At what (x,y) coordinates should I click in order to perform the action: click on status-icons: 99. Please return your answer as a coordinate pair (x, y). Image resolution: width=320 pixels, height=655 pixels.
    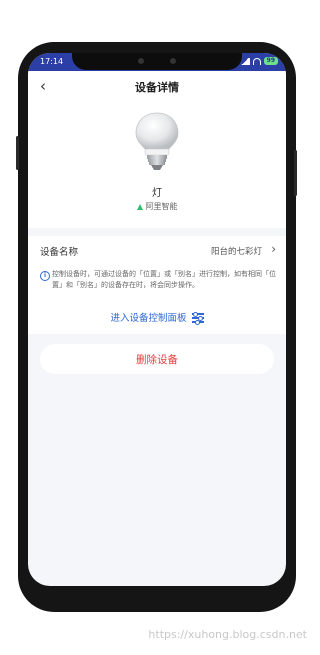
    Looking at the image, I should click on (258, 61).